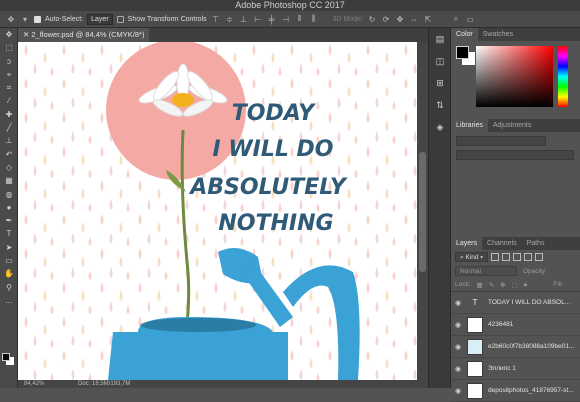 The height and width of the screenshot is (402, 580). I want to click on zoom-level: 84,42%, so click(34, 384).